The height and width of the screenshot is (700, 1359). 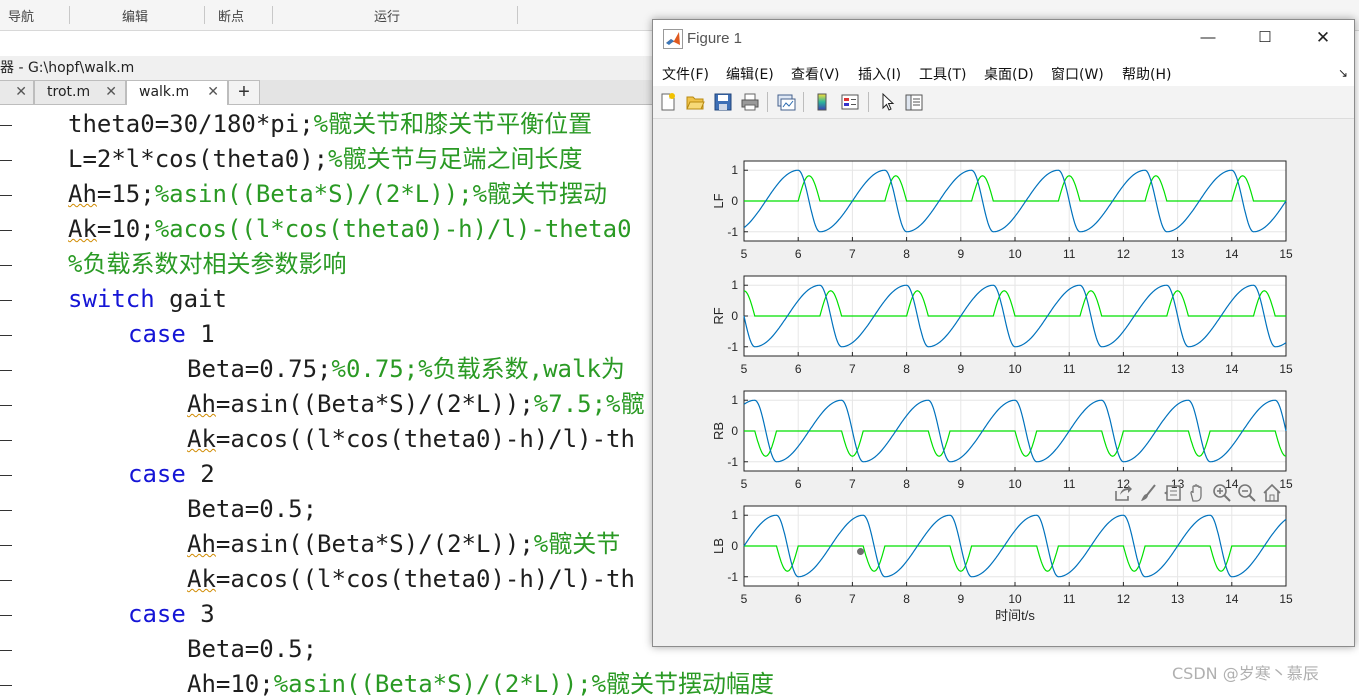 I want to click on menu-desktop: 桌面(D), so click(x=1009, y=74).